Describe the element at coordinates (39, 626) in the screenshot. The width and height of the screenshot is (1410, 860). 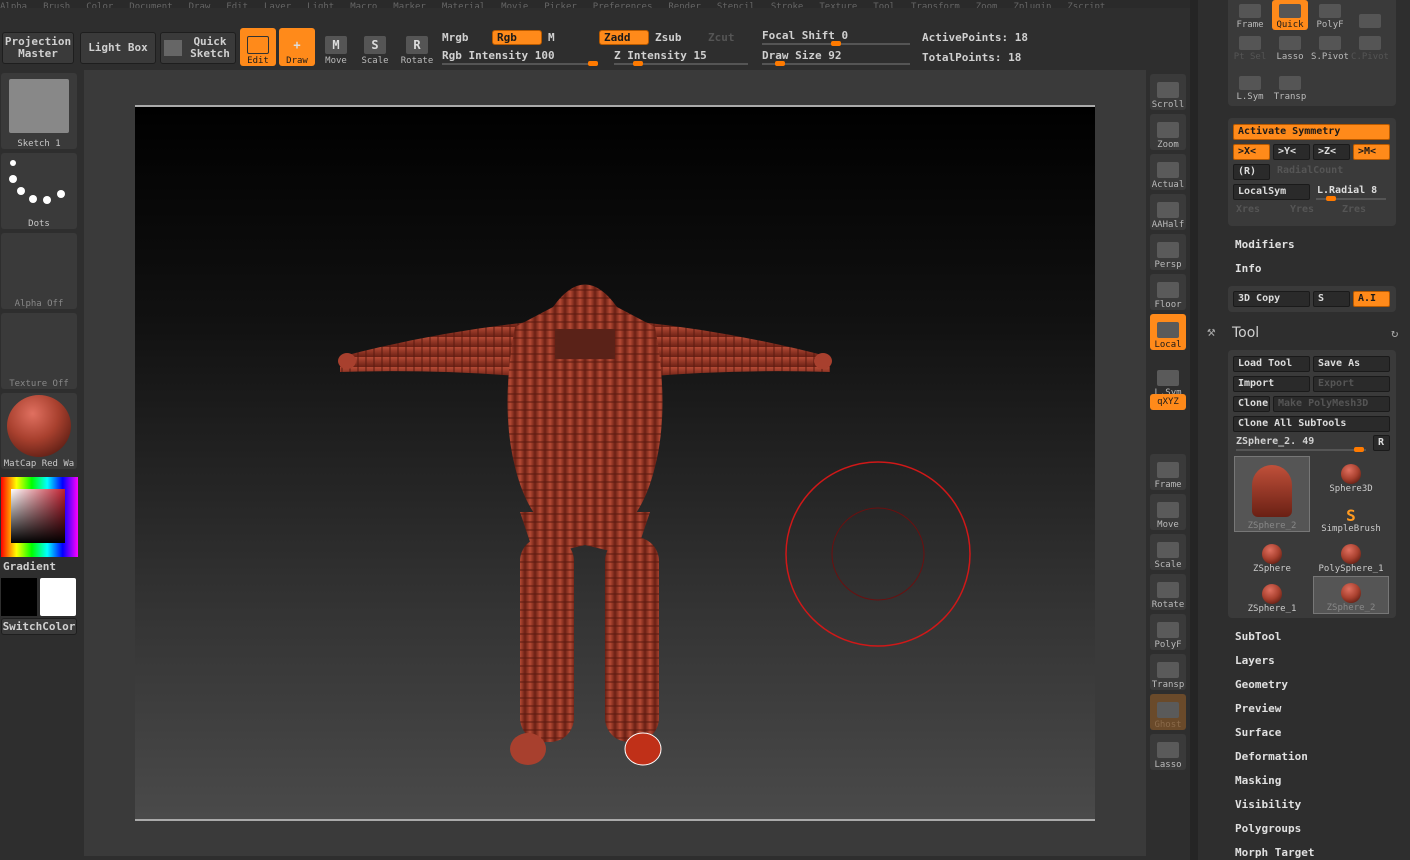
I see `switch-color-button: SwitchColor` at that location.